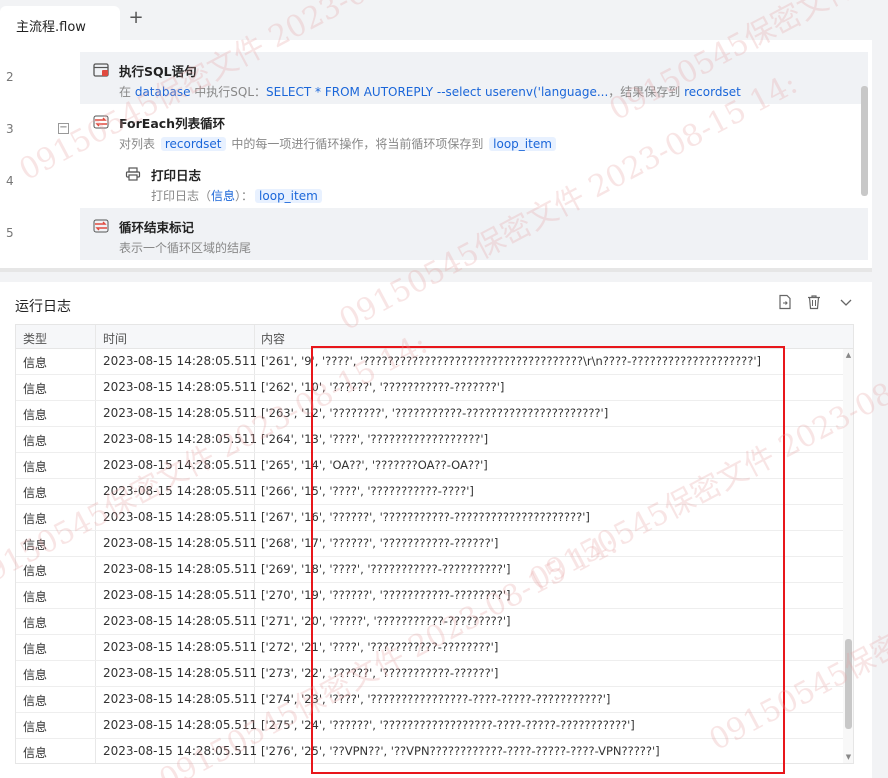 This screenshot has height=778, width=888. What do you see at coordinates (193, 144) in the screenshot?
I see `variable-tag: recordset` at bounding box center [193, 144].